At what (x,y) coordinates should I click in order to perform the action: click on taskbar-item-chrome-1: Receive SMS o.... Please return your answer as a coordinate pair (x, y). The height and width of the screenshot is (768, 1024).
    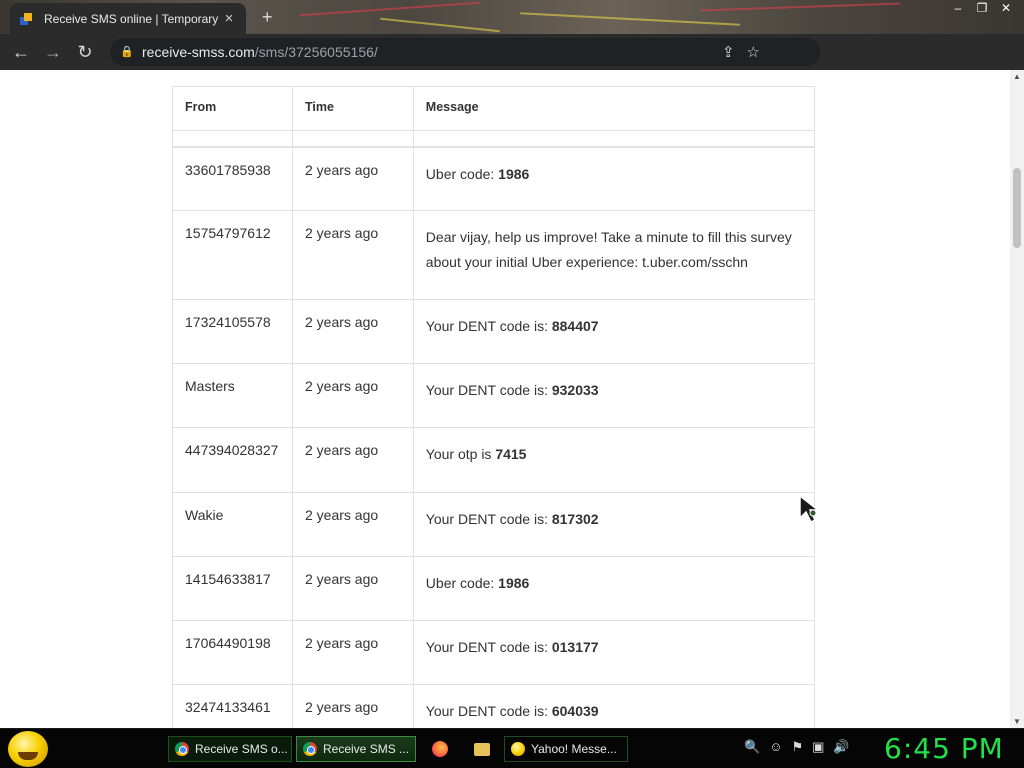
    Looking at the image, I should click on (230, 749).